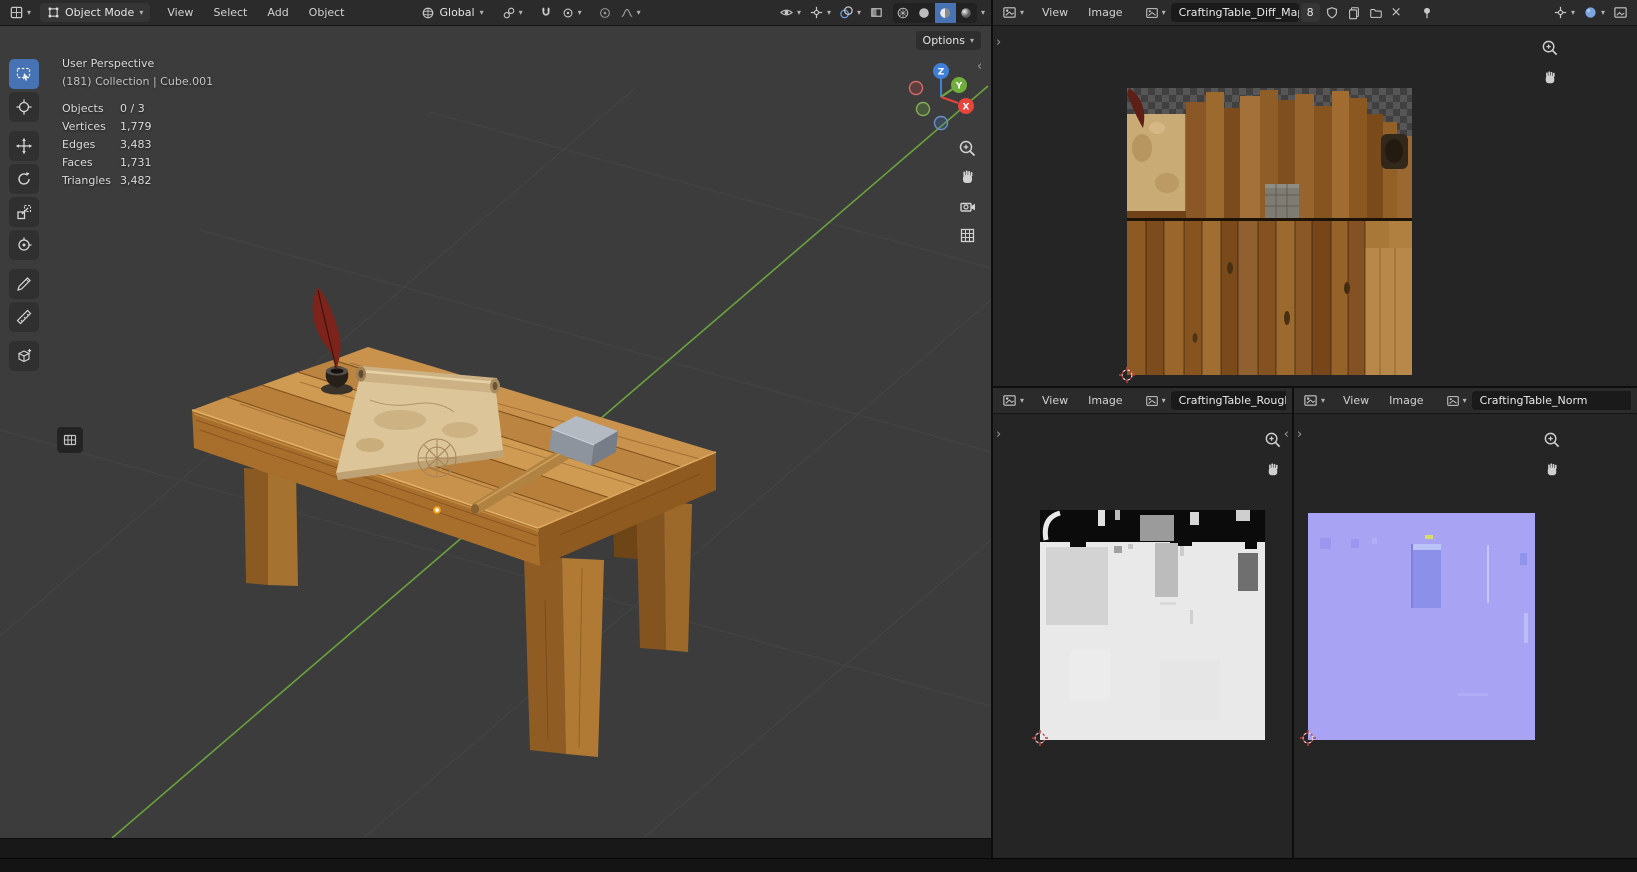 This screenshot has height=872, width=1637. I want to click on fake-user-toggle, so click(1332, 13).